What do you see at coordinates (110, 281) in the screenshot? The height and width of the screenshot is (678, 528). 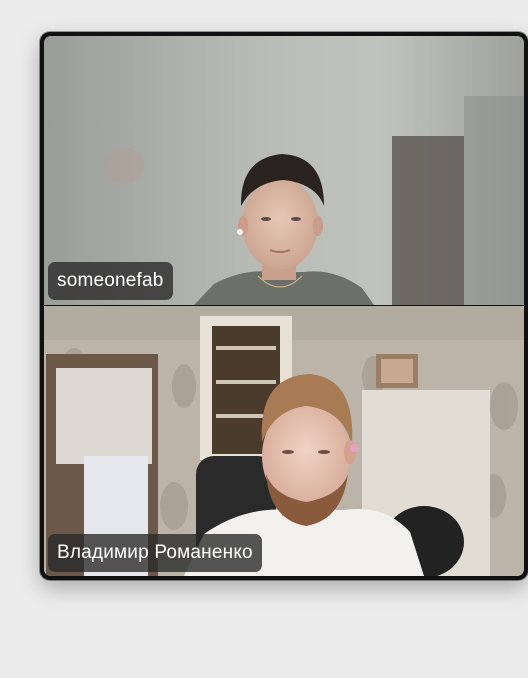 I see `participant-name-tag: someonefab` at bounding box center [110, 281].